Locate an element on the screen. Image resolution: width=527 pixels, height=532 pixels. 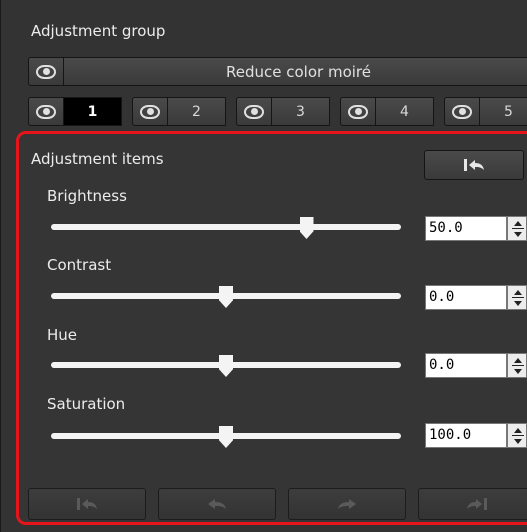
first-step-icon is located at coordinates (87, 504).